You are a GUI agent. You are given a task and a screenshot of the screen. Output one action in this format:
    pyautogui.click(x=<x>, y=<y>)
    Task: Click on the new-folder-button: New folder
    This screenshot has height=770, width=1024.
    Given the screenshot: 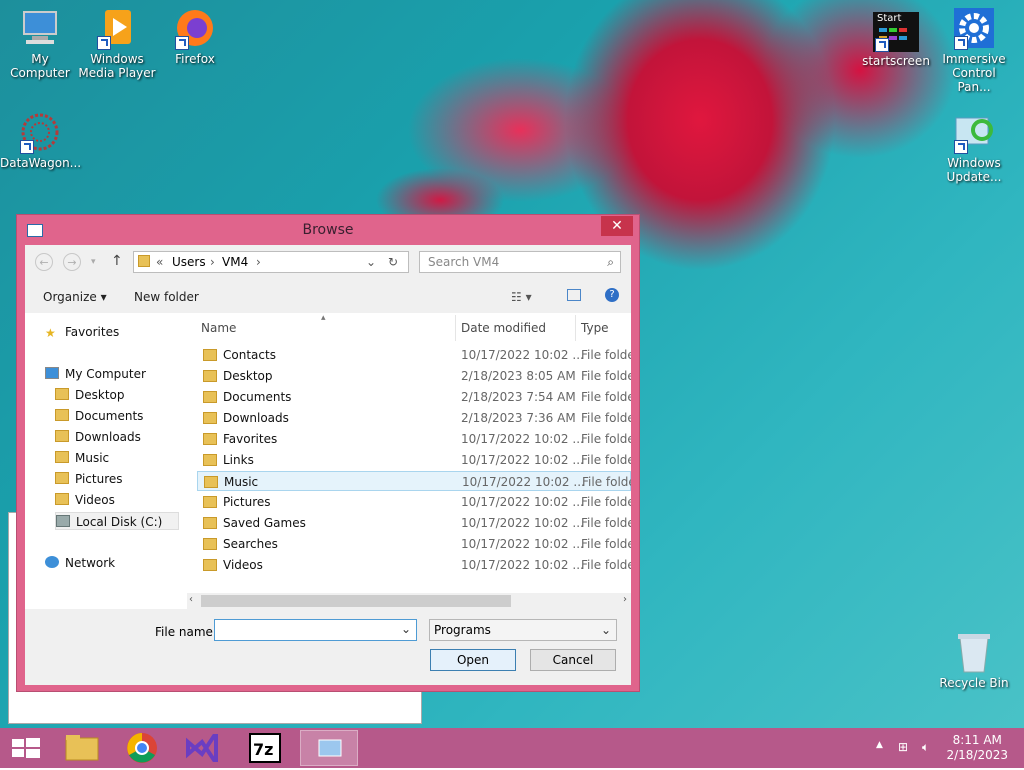 What is the action you would take?
    pyautogui.click(x=166, y=297)
    